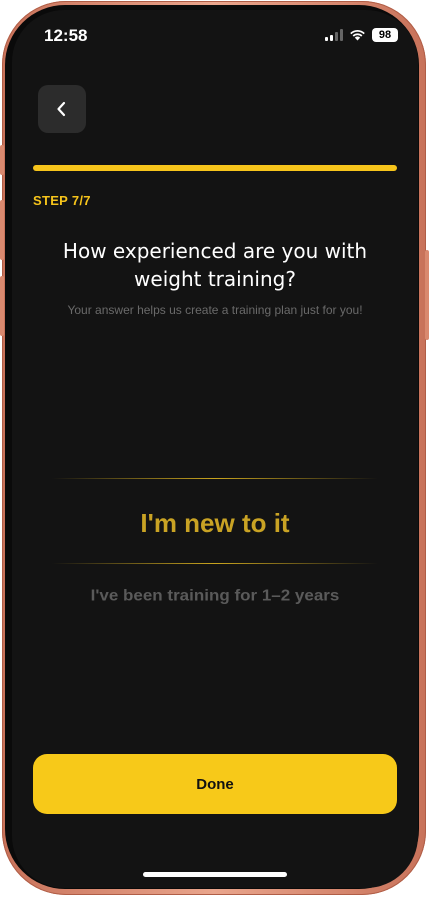 Image resolution: width=430 pixels, height=898 pixels. What do you see at coordinates (215, 523) in the screenshot?
I see `picker-selected-option: I'm new to it` at bounding box center [215, 523].